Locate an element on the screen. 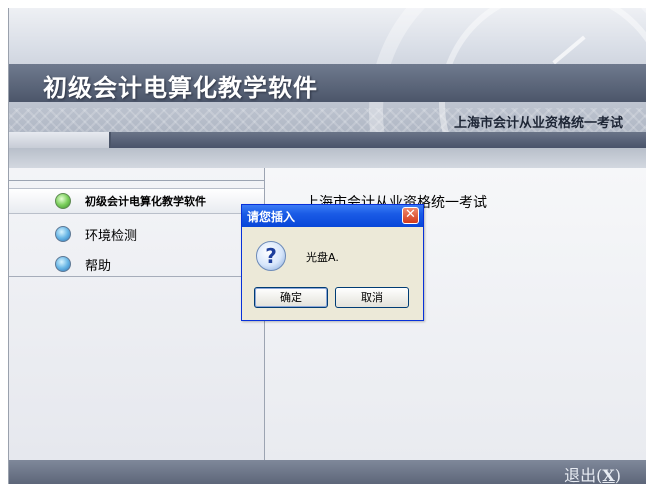 The width and height of the screenshot is (646, 484). exit-label: 退出( is located at coordinates (583, 475).